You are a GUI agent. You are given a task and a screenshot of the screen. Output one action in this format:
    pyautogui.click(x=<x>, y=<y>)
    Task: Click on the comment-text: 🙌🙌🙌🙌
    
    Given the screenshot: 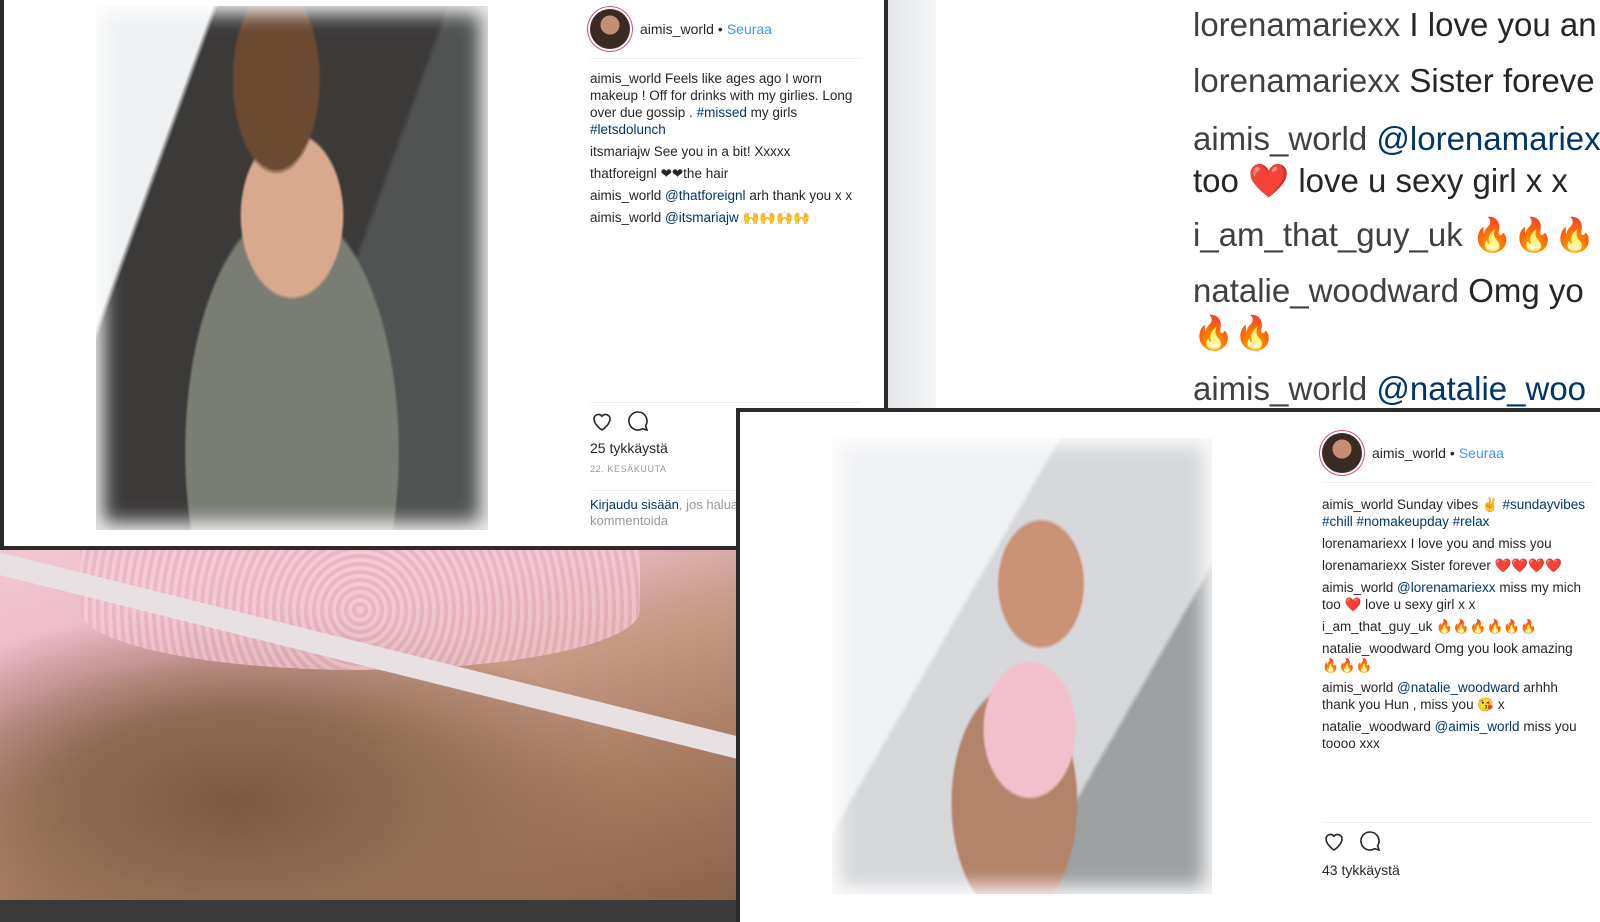 What is the action you would take?
    pyautogui.click(x=776, y=217)
    